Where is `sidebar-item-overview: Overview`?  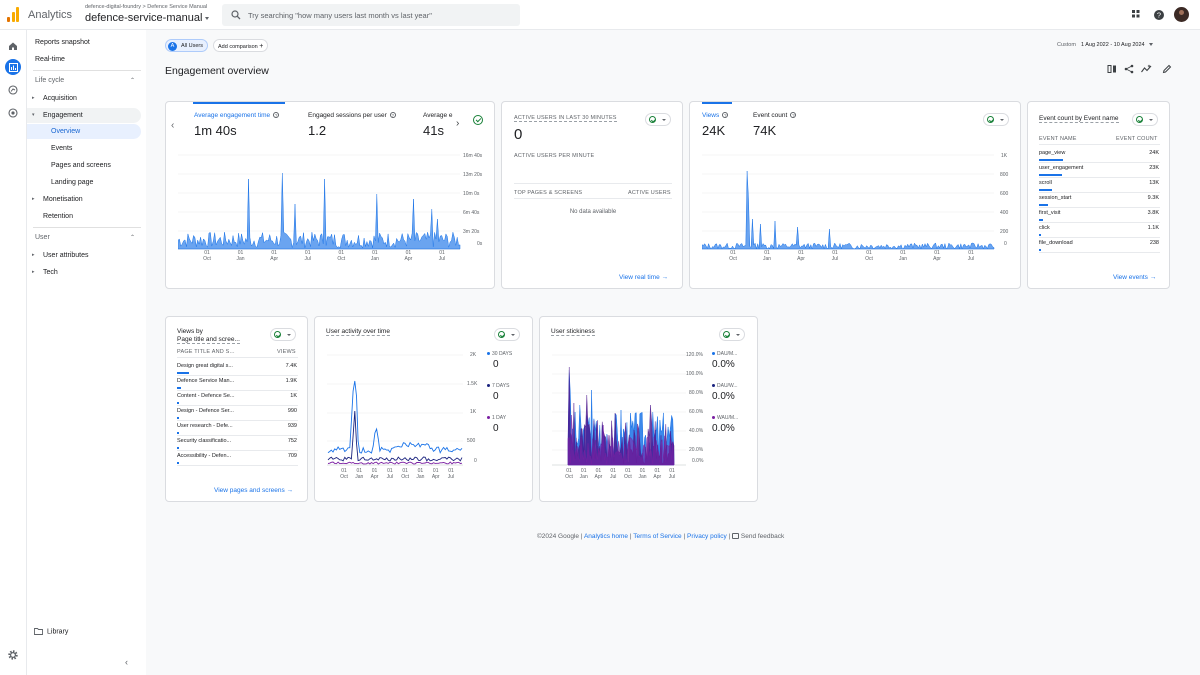
sidebar-item-overview: Overview is located at coordinates (84, 131).